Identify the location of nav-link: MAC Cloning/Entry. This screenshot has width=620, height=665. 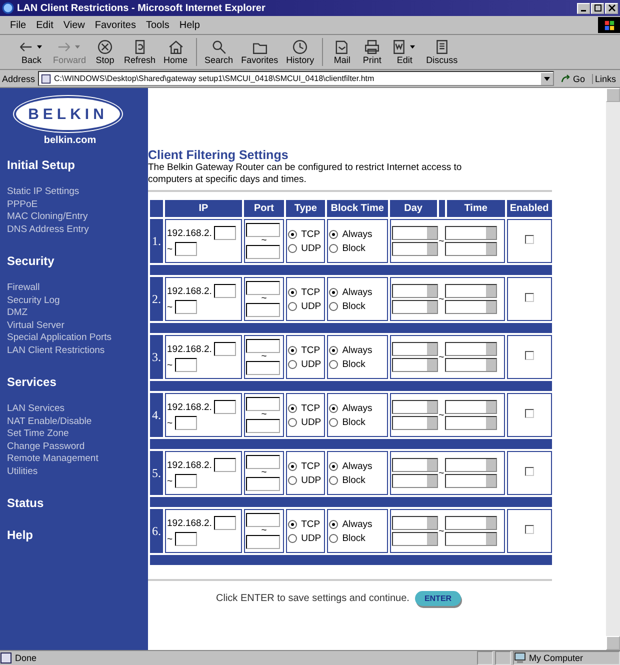
(77, 217).